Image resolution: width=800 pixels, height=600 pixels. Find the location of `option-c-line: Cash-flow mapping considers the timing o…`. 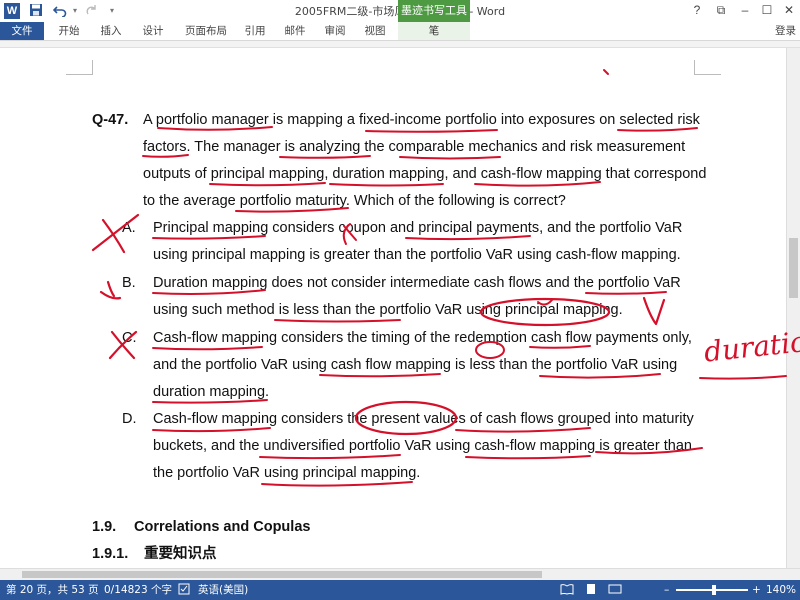

option-c-line: Cash-flow mapping considers the timing o… is located at coordinates (422, 338).